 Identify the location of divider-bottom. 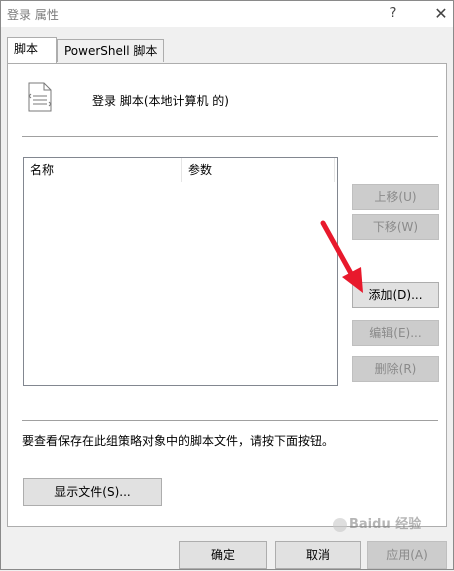
(230, 420).